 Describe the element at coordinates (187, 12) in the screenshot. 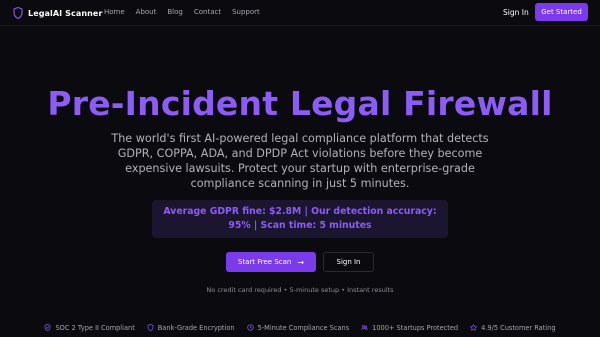

I see `nav-links: Home About Blog Contact Support` at that location.